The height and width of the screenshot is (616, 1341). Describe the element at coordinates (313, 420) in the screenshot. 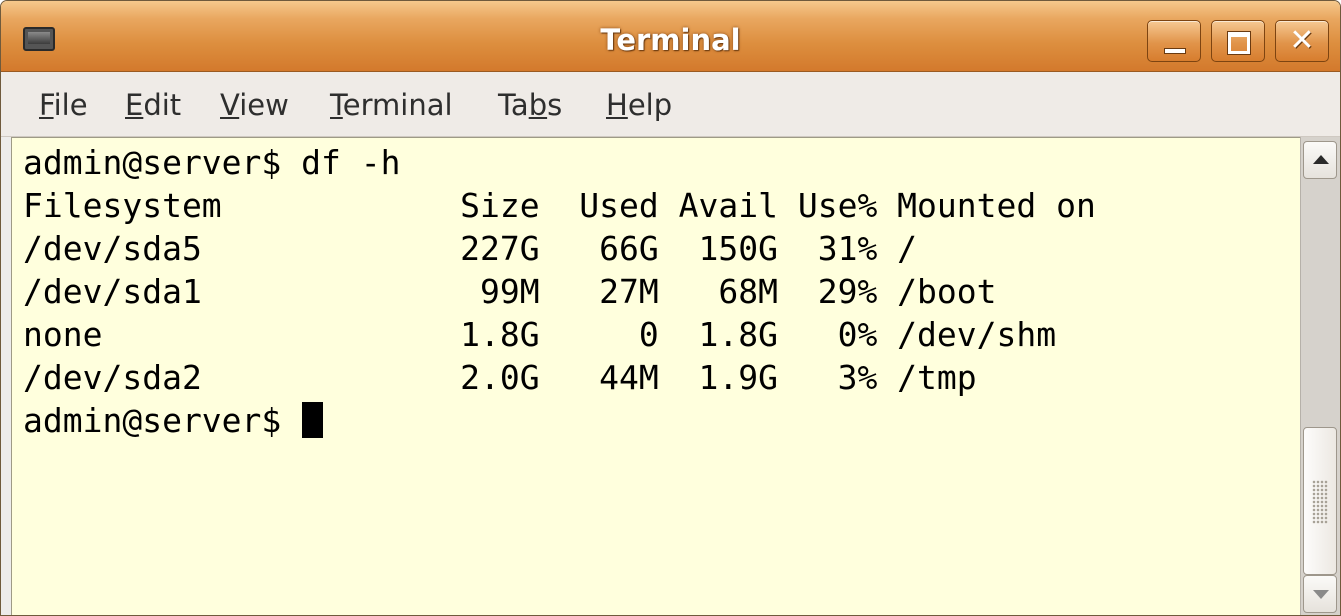

I see `text-cursor` at that location.